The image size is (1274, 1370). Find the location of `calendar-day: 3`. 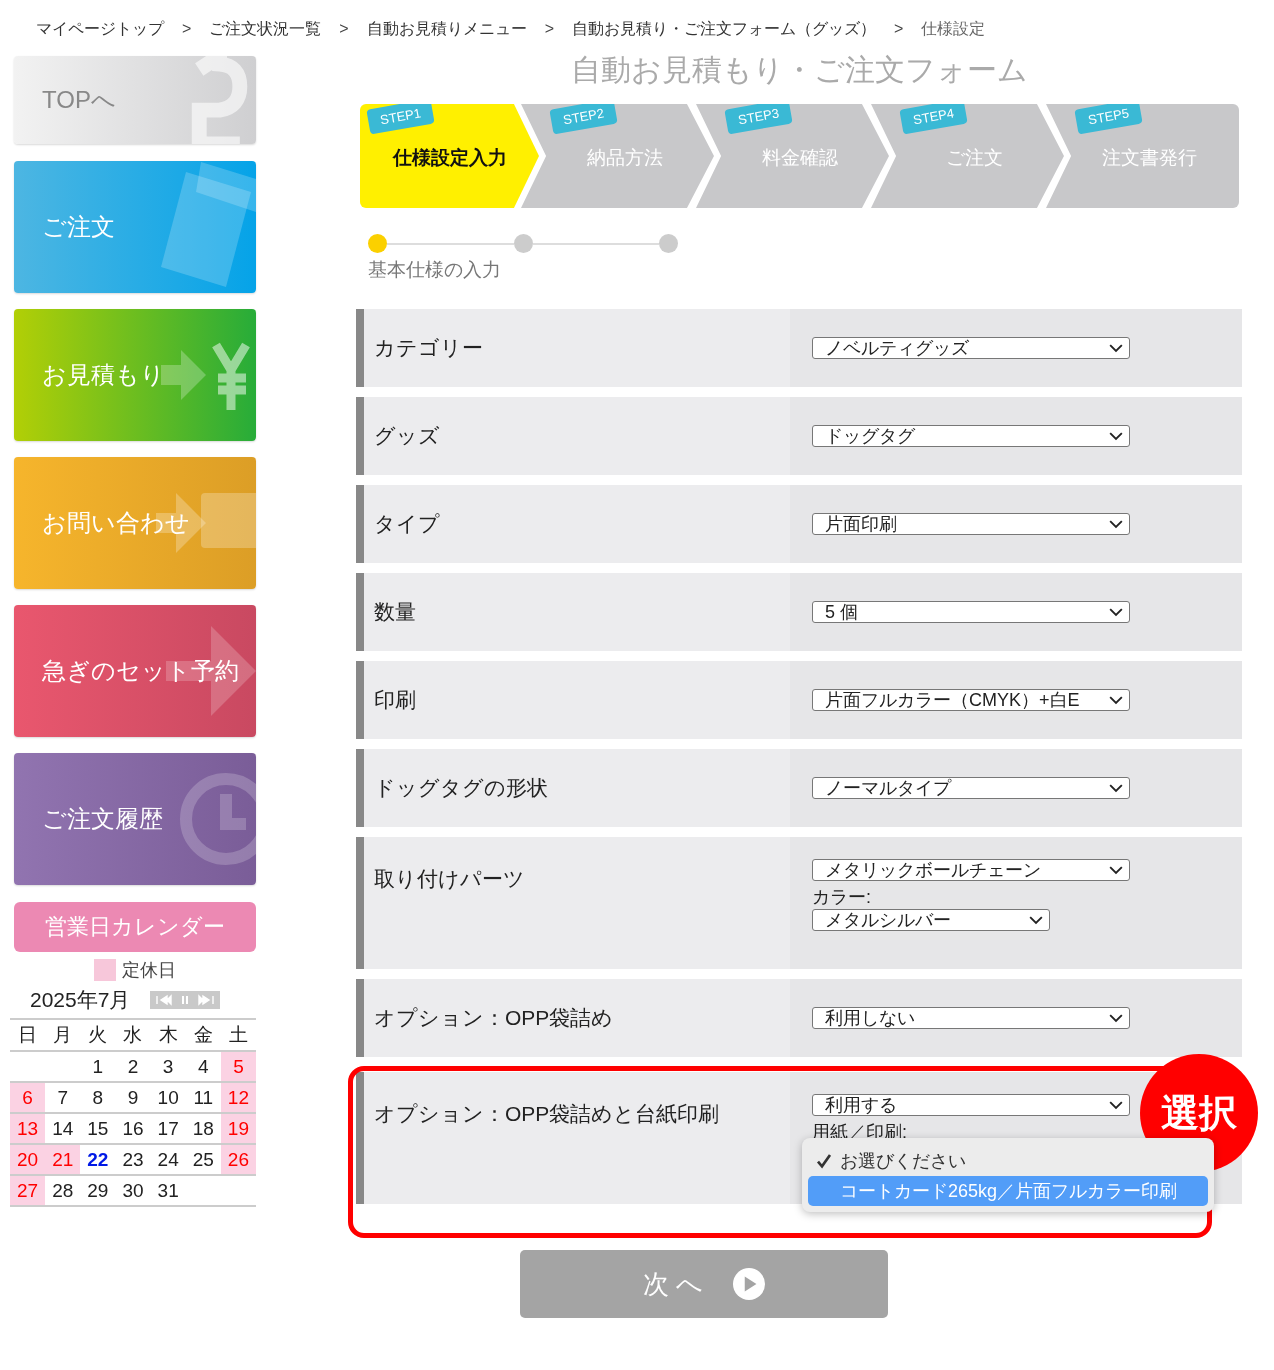

calendar-day: 3 is located at coordinates (168, 1066).